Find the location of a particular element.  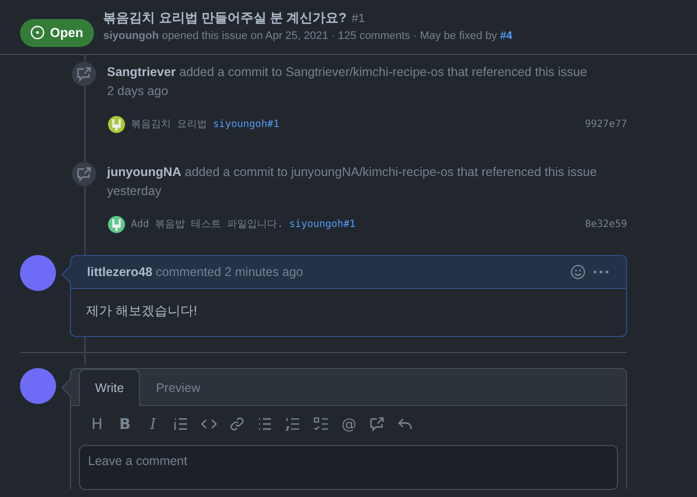

event-text: Sangtriever added a commit to Sangtriever/kimchi-recipe-os that referenced this issue is located at coordinates (347, 72).